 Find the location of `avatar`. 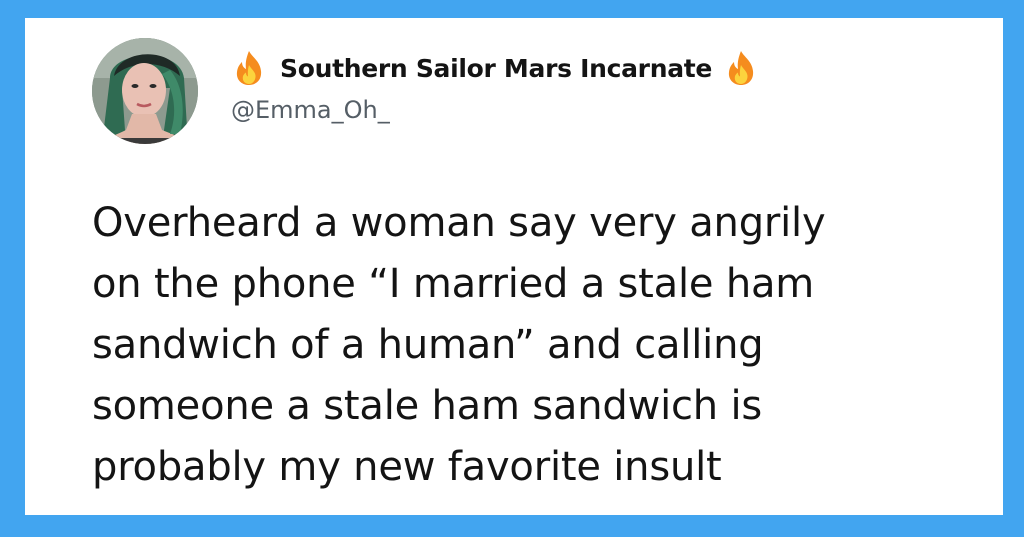

avatar is located at coordinates (145, 91).